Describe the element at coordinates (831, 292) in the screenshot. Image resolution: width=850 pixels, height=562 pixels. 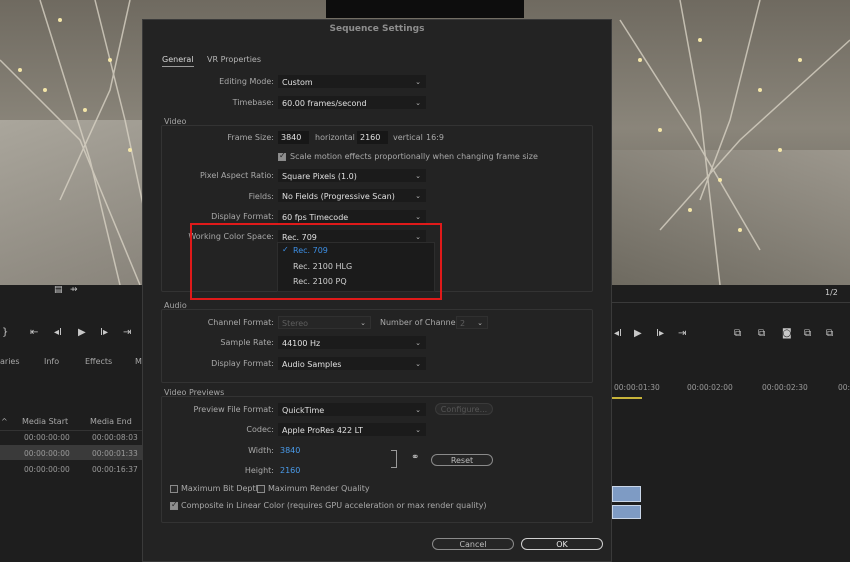
I see `page-indicator: 1/2` at that location.